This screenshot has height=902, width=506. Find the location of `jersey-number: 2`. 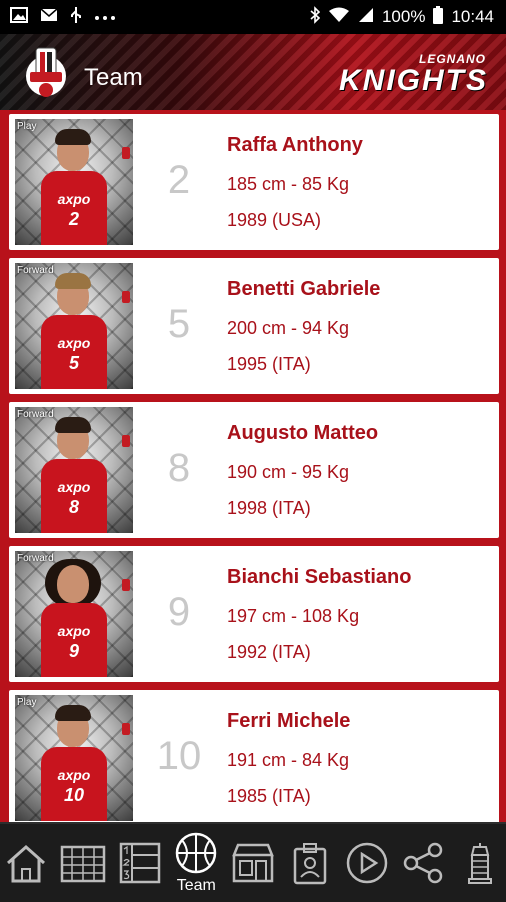

jersey-number: 2 is located at coordinates (73, 219).